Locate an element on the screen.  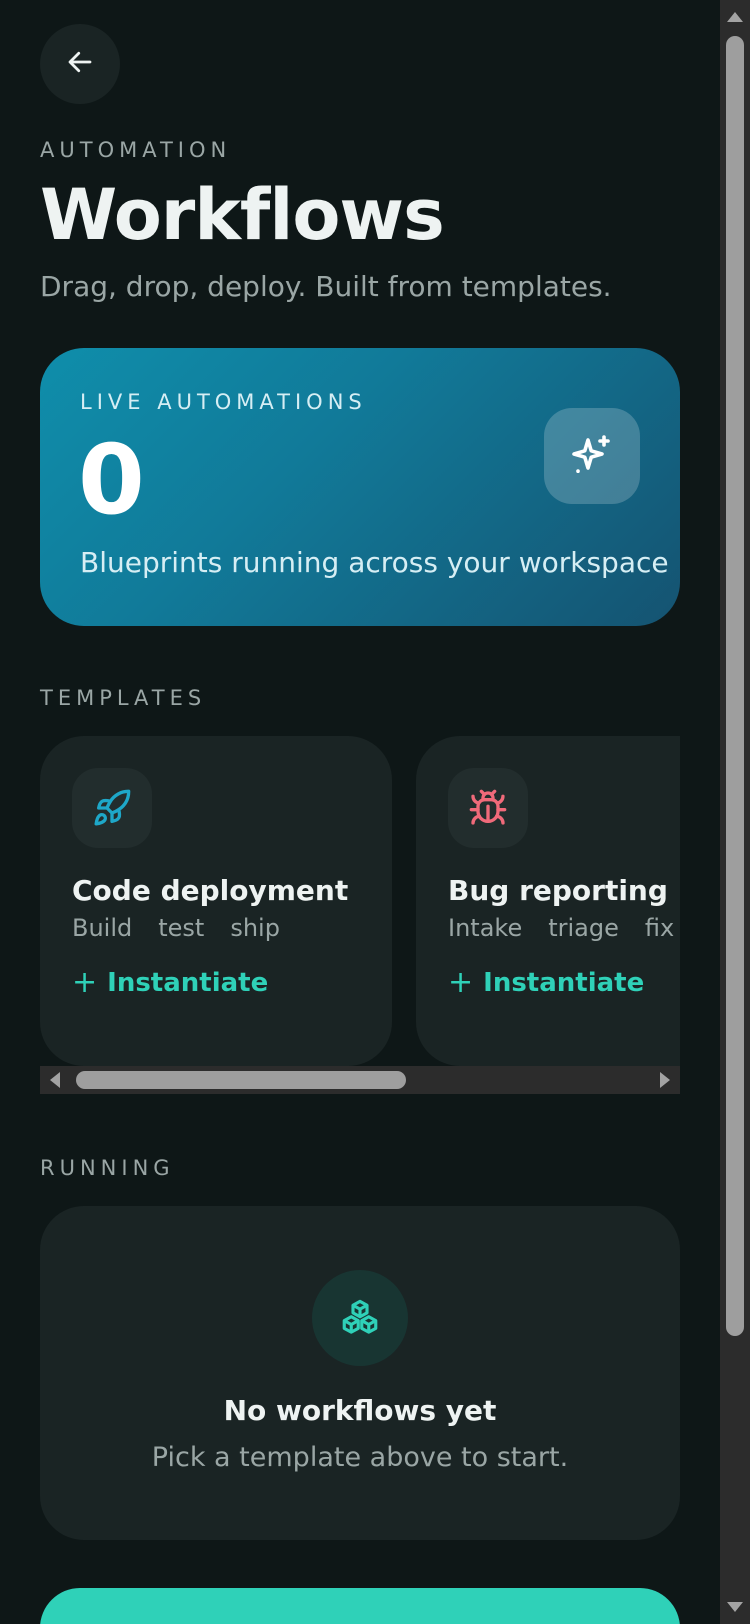
live-automations-description: Blueprints running across your workspace is located at coordinates (374, 562).